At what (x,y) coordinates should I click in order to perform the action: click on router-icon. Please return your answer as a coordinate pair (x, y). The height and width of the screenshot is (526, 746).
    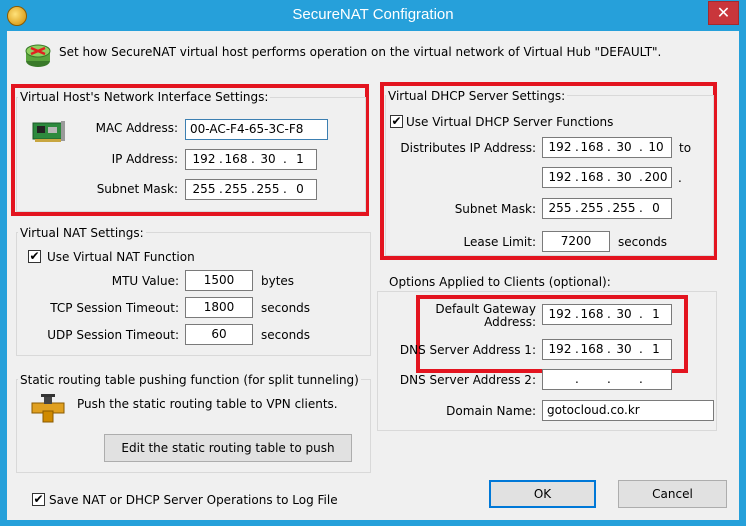
    Looking at the image, I should click on (38, 55).